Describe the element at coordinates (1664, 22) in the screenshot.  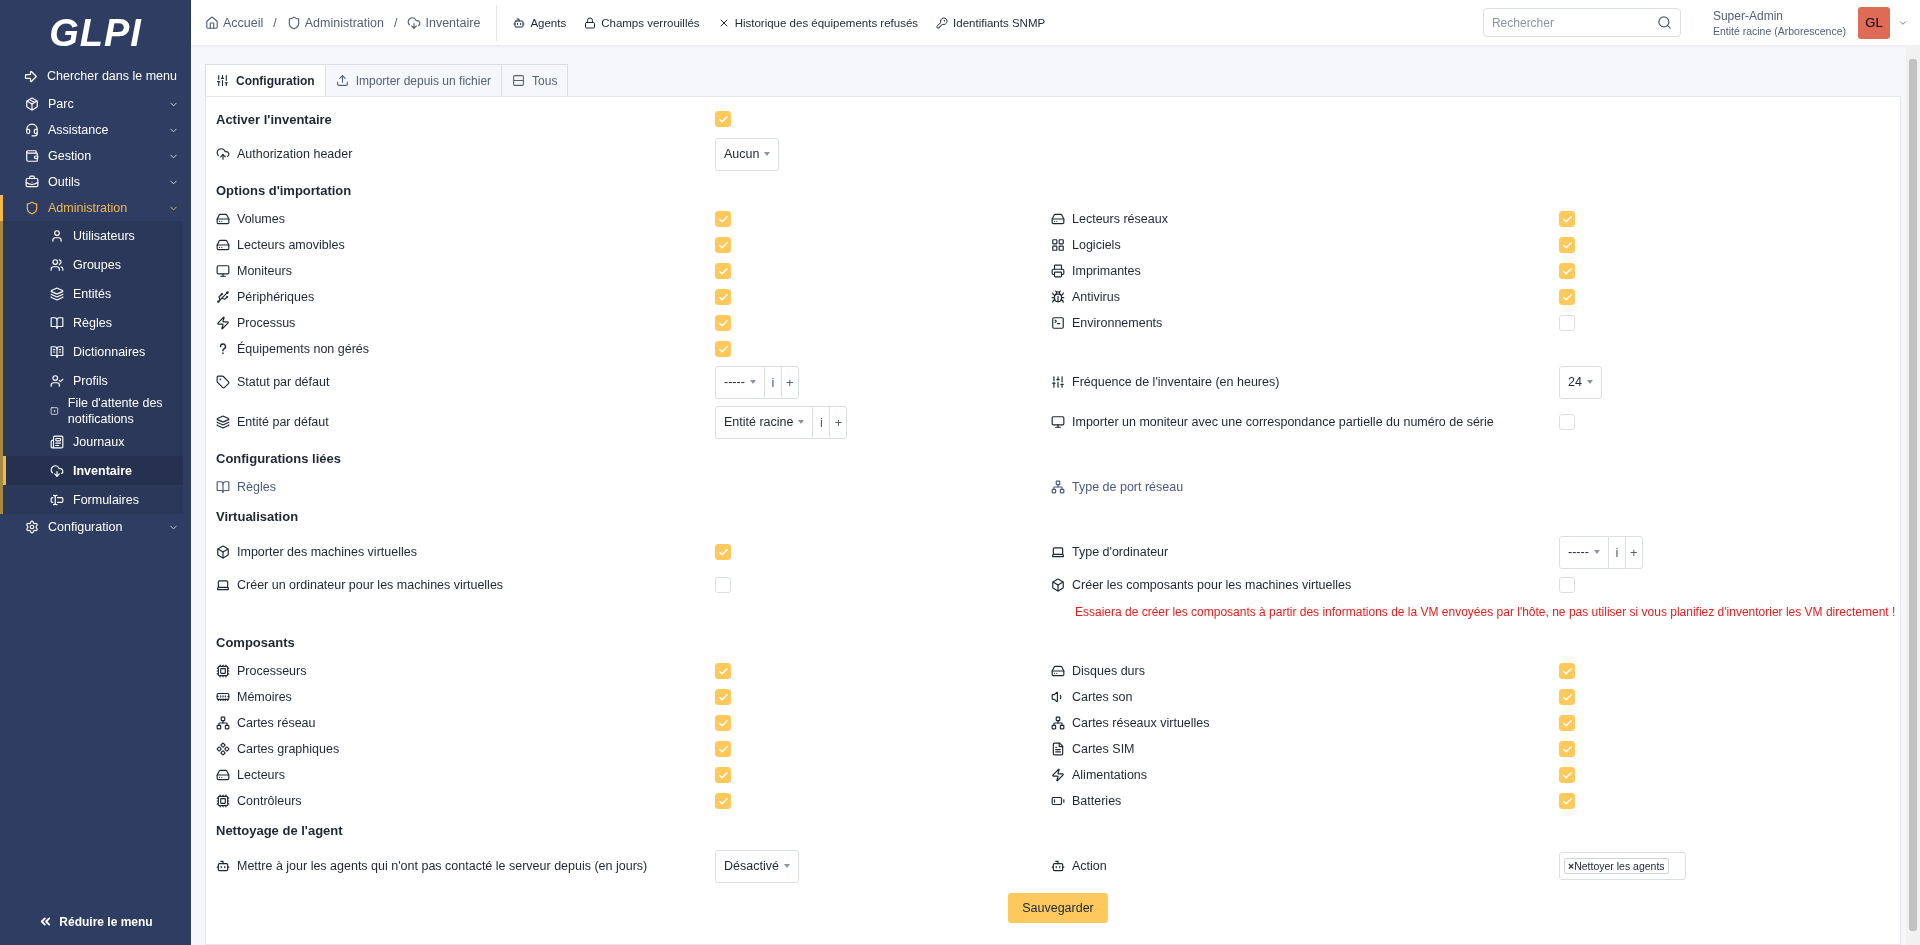
I see `search-icon` at that location.